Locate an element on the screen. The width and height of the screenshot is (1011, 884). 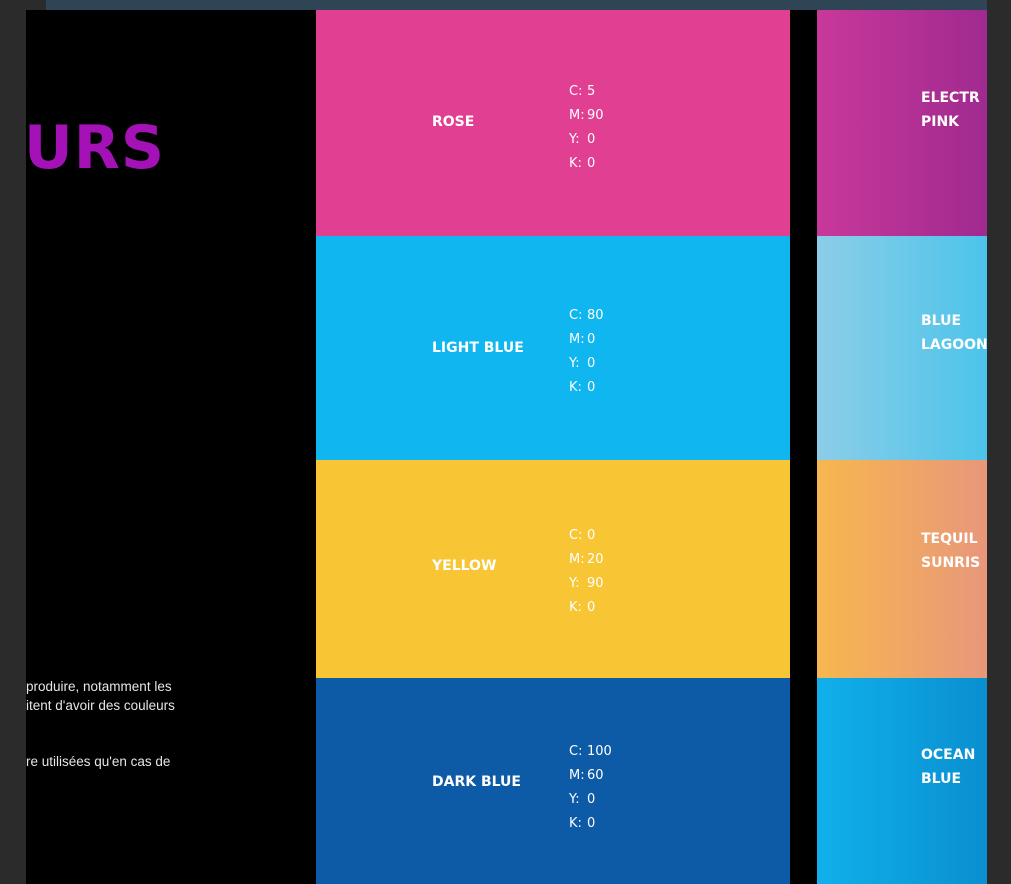
cmyk-c: C: 0 is located at coordinates (582, 535).